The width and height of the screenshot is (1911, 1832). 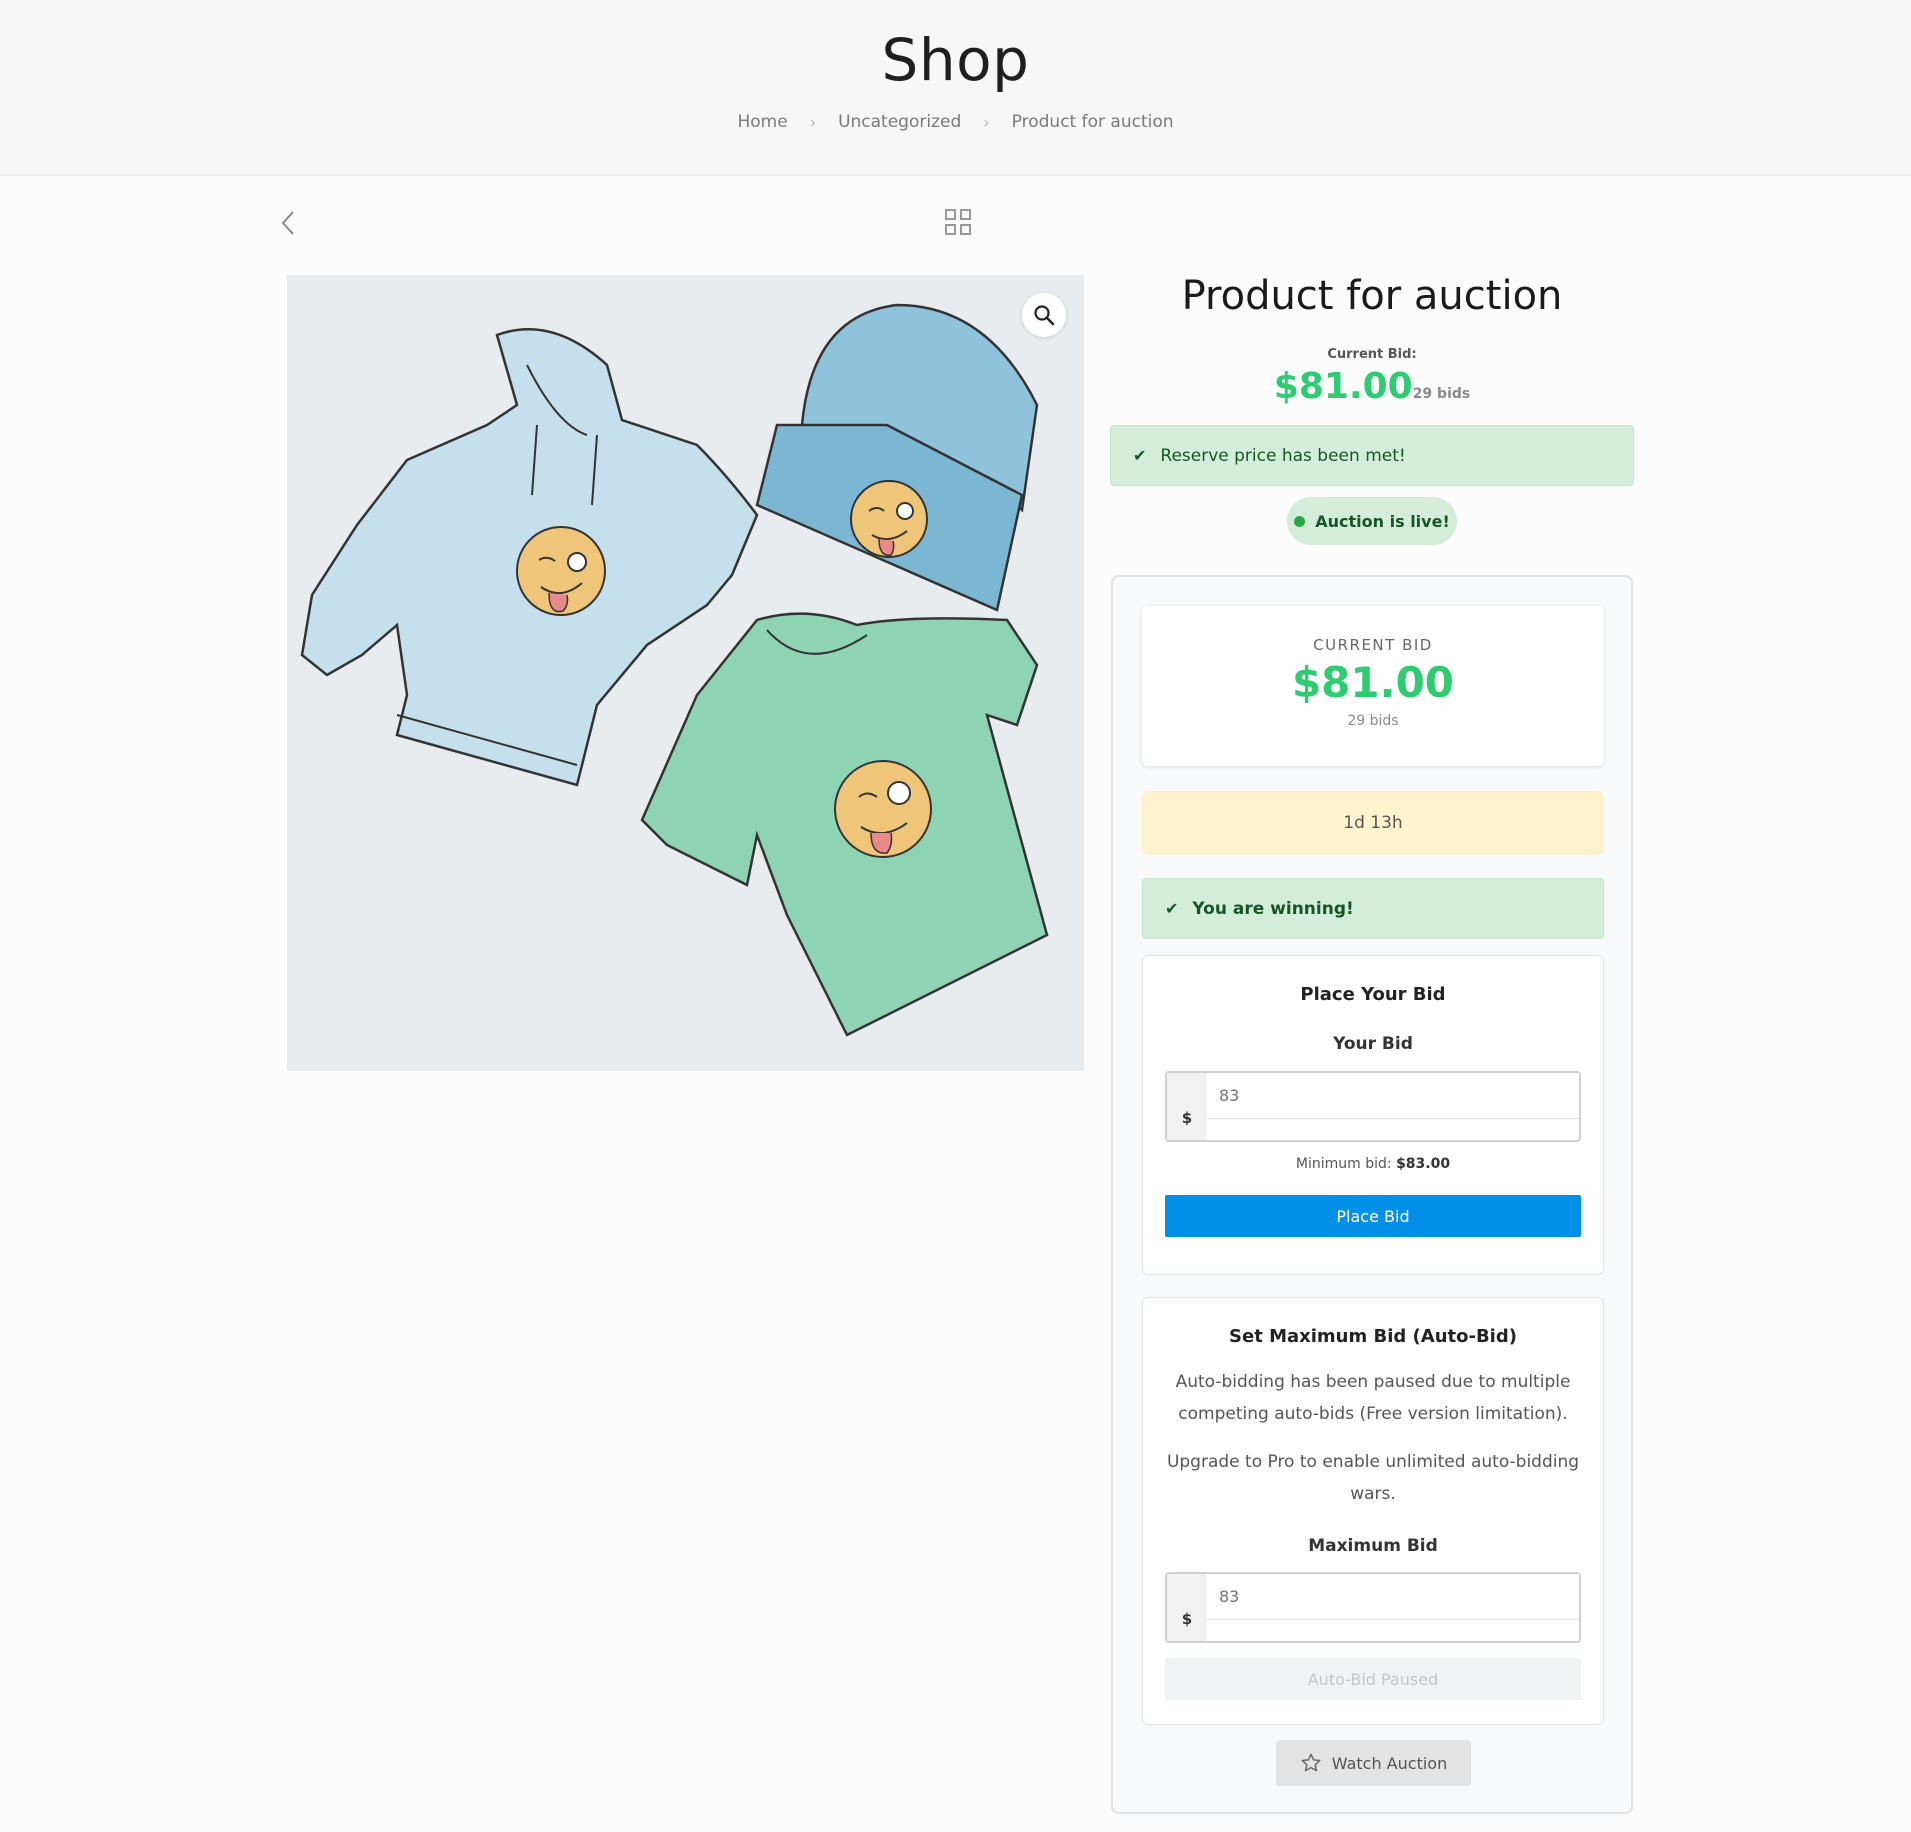 What do you see at coordinates (1373, 1216) in the screenshot?
I see `place-bid-button: Place Bid` at bounding box center [1373, 1216].